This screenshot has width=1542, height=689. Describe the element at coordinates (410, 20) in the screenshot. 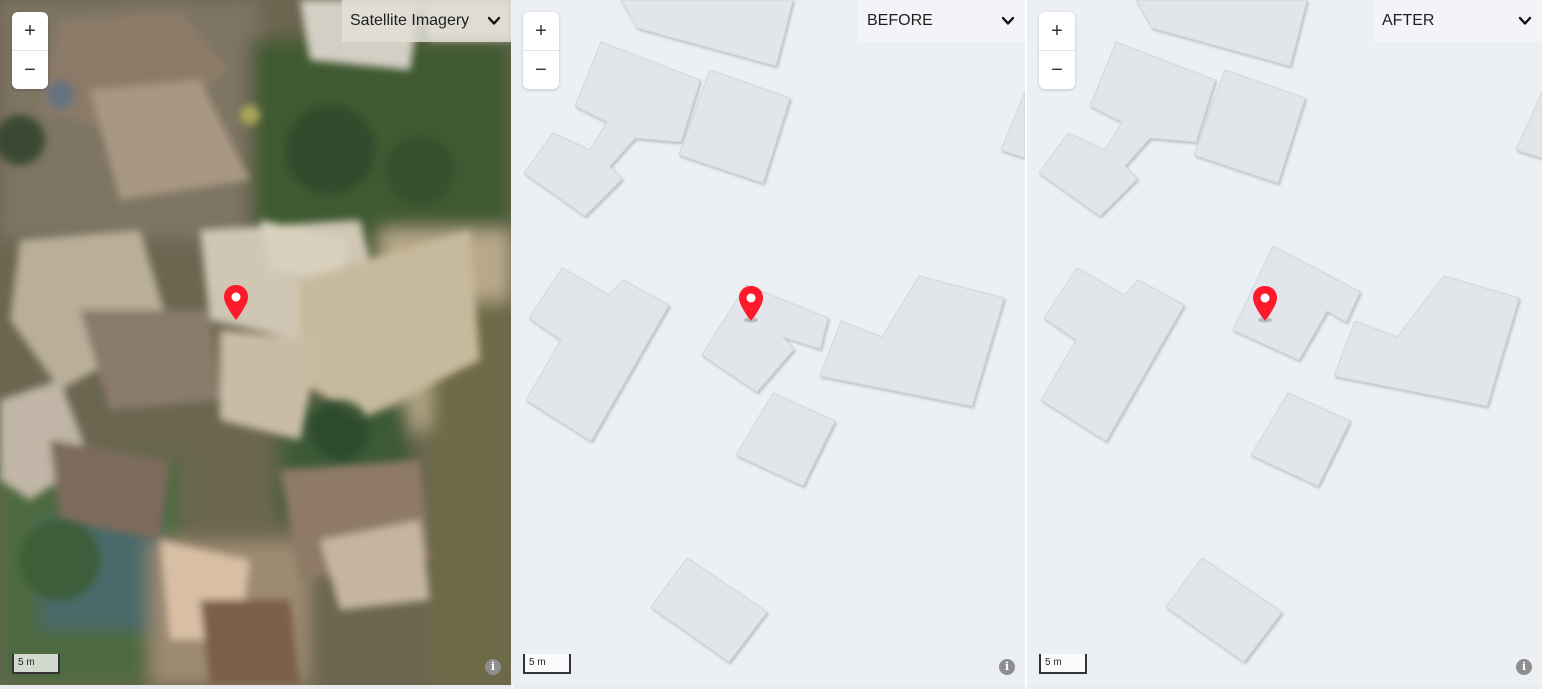

I see `layer-select-label: Satellite Imagery` at that location.